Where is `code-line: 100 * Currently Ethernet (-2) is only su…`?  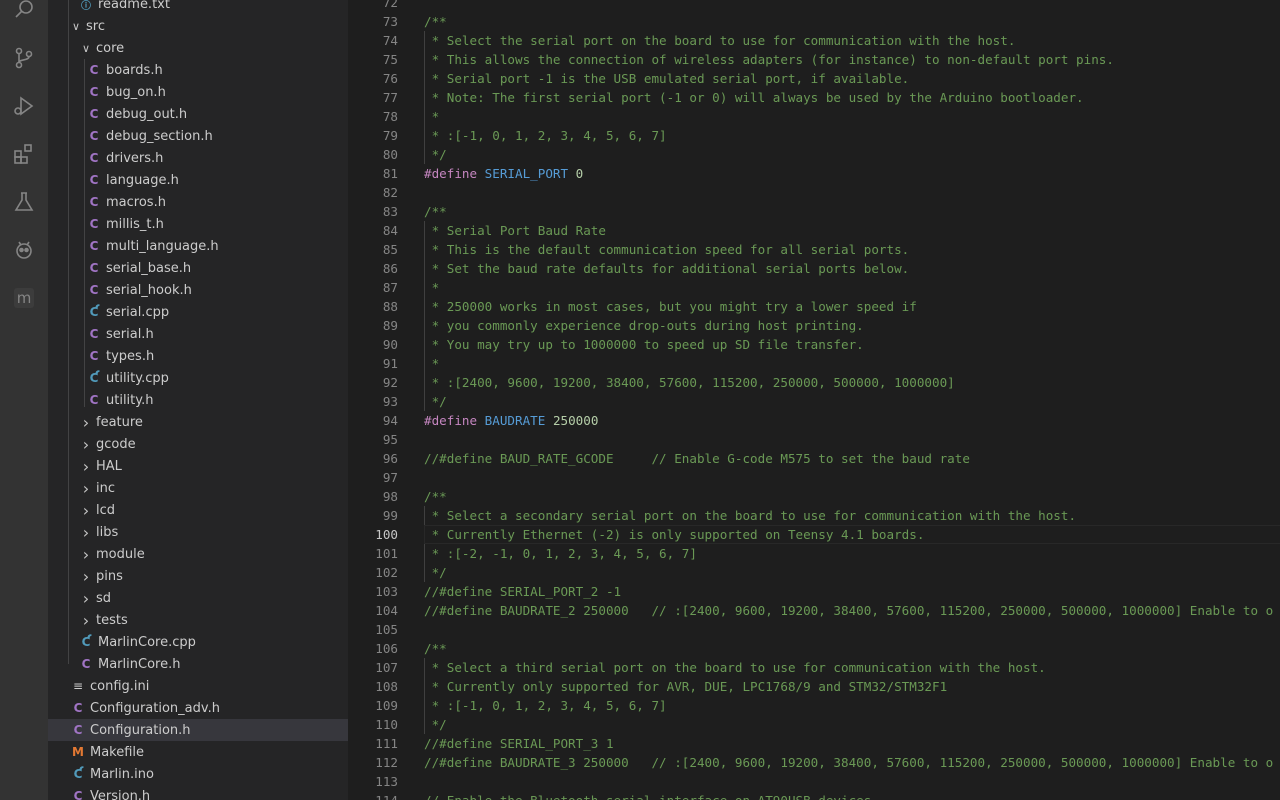 code-line: 100 * Currently Ethernet (-2) is only su… is located at coordinates (814, 534).